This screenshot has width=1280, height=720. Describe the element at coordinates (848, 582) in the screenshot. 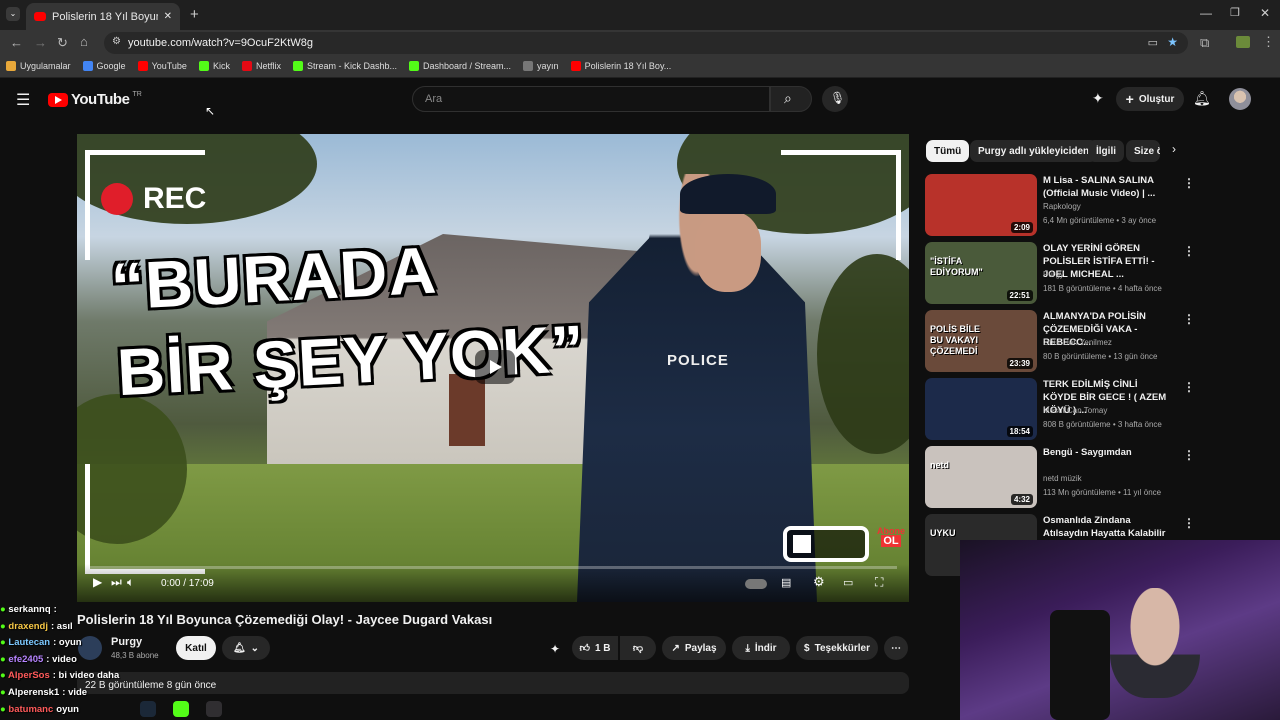

I see `miniplayer-icon: ▭` at that location.